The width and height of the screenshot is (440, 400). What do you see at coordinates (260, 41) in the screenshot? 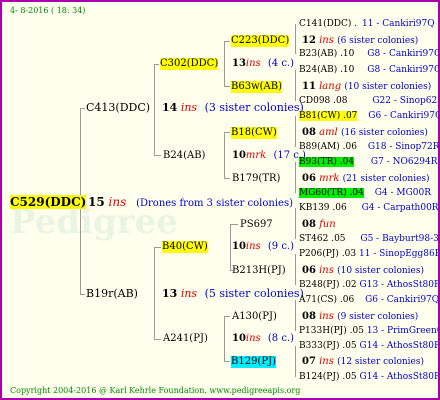
I see `ggp-1: C223(DDC)` at bounding box center [260, 41].